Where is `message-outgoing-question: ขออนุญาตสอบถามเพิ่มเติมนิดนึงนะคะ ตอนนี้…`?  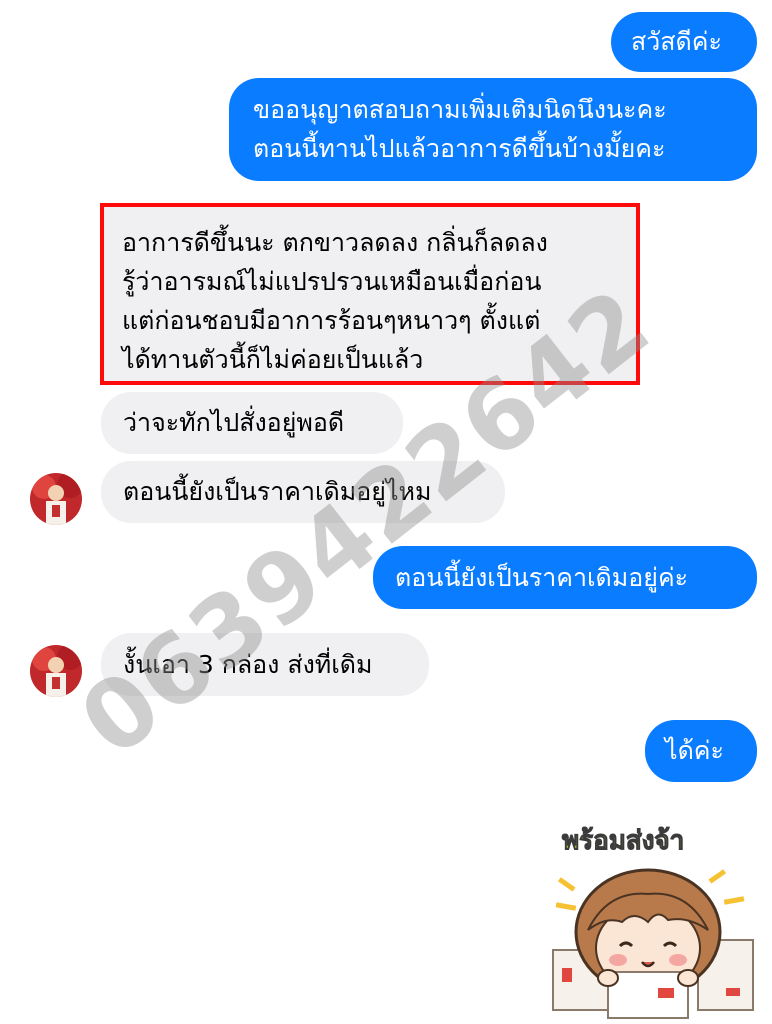
message-outgoing-question: ขออนุญาตสอบถามเพิ่มเติมนิดนึงนะคะ ตอนนี้… is located at coordinates (493, 129).